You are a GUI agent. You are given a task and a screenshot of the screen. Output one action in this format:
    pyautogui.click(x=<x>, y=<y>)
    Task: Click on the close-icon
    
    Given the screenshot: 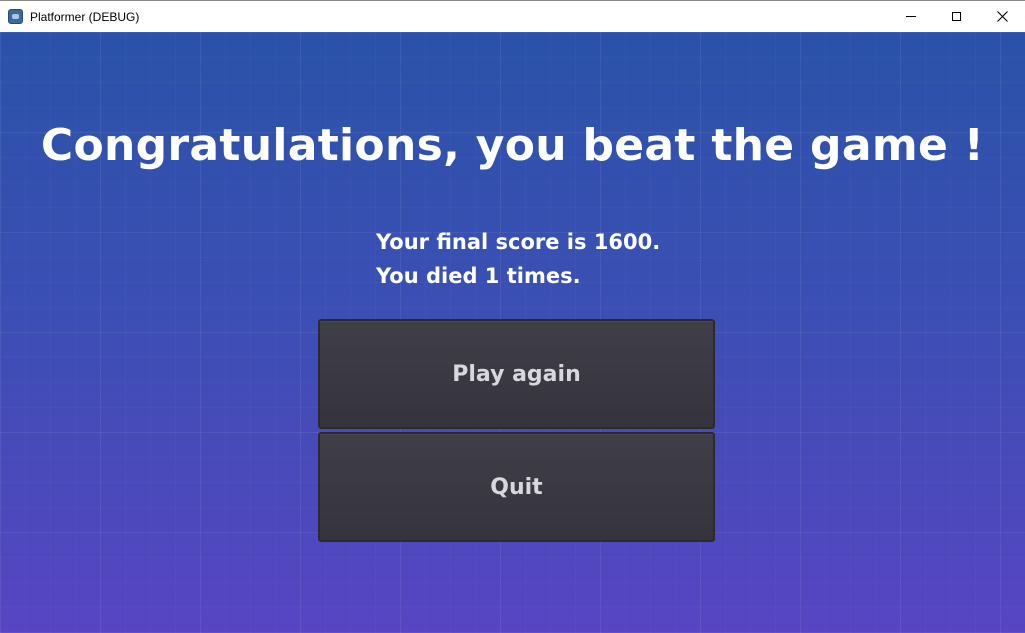 What is the action you would take?
    pyautogui.click(x=1002, y=16)
    